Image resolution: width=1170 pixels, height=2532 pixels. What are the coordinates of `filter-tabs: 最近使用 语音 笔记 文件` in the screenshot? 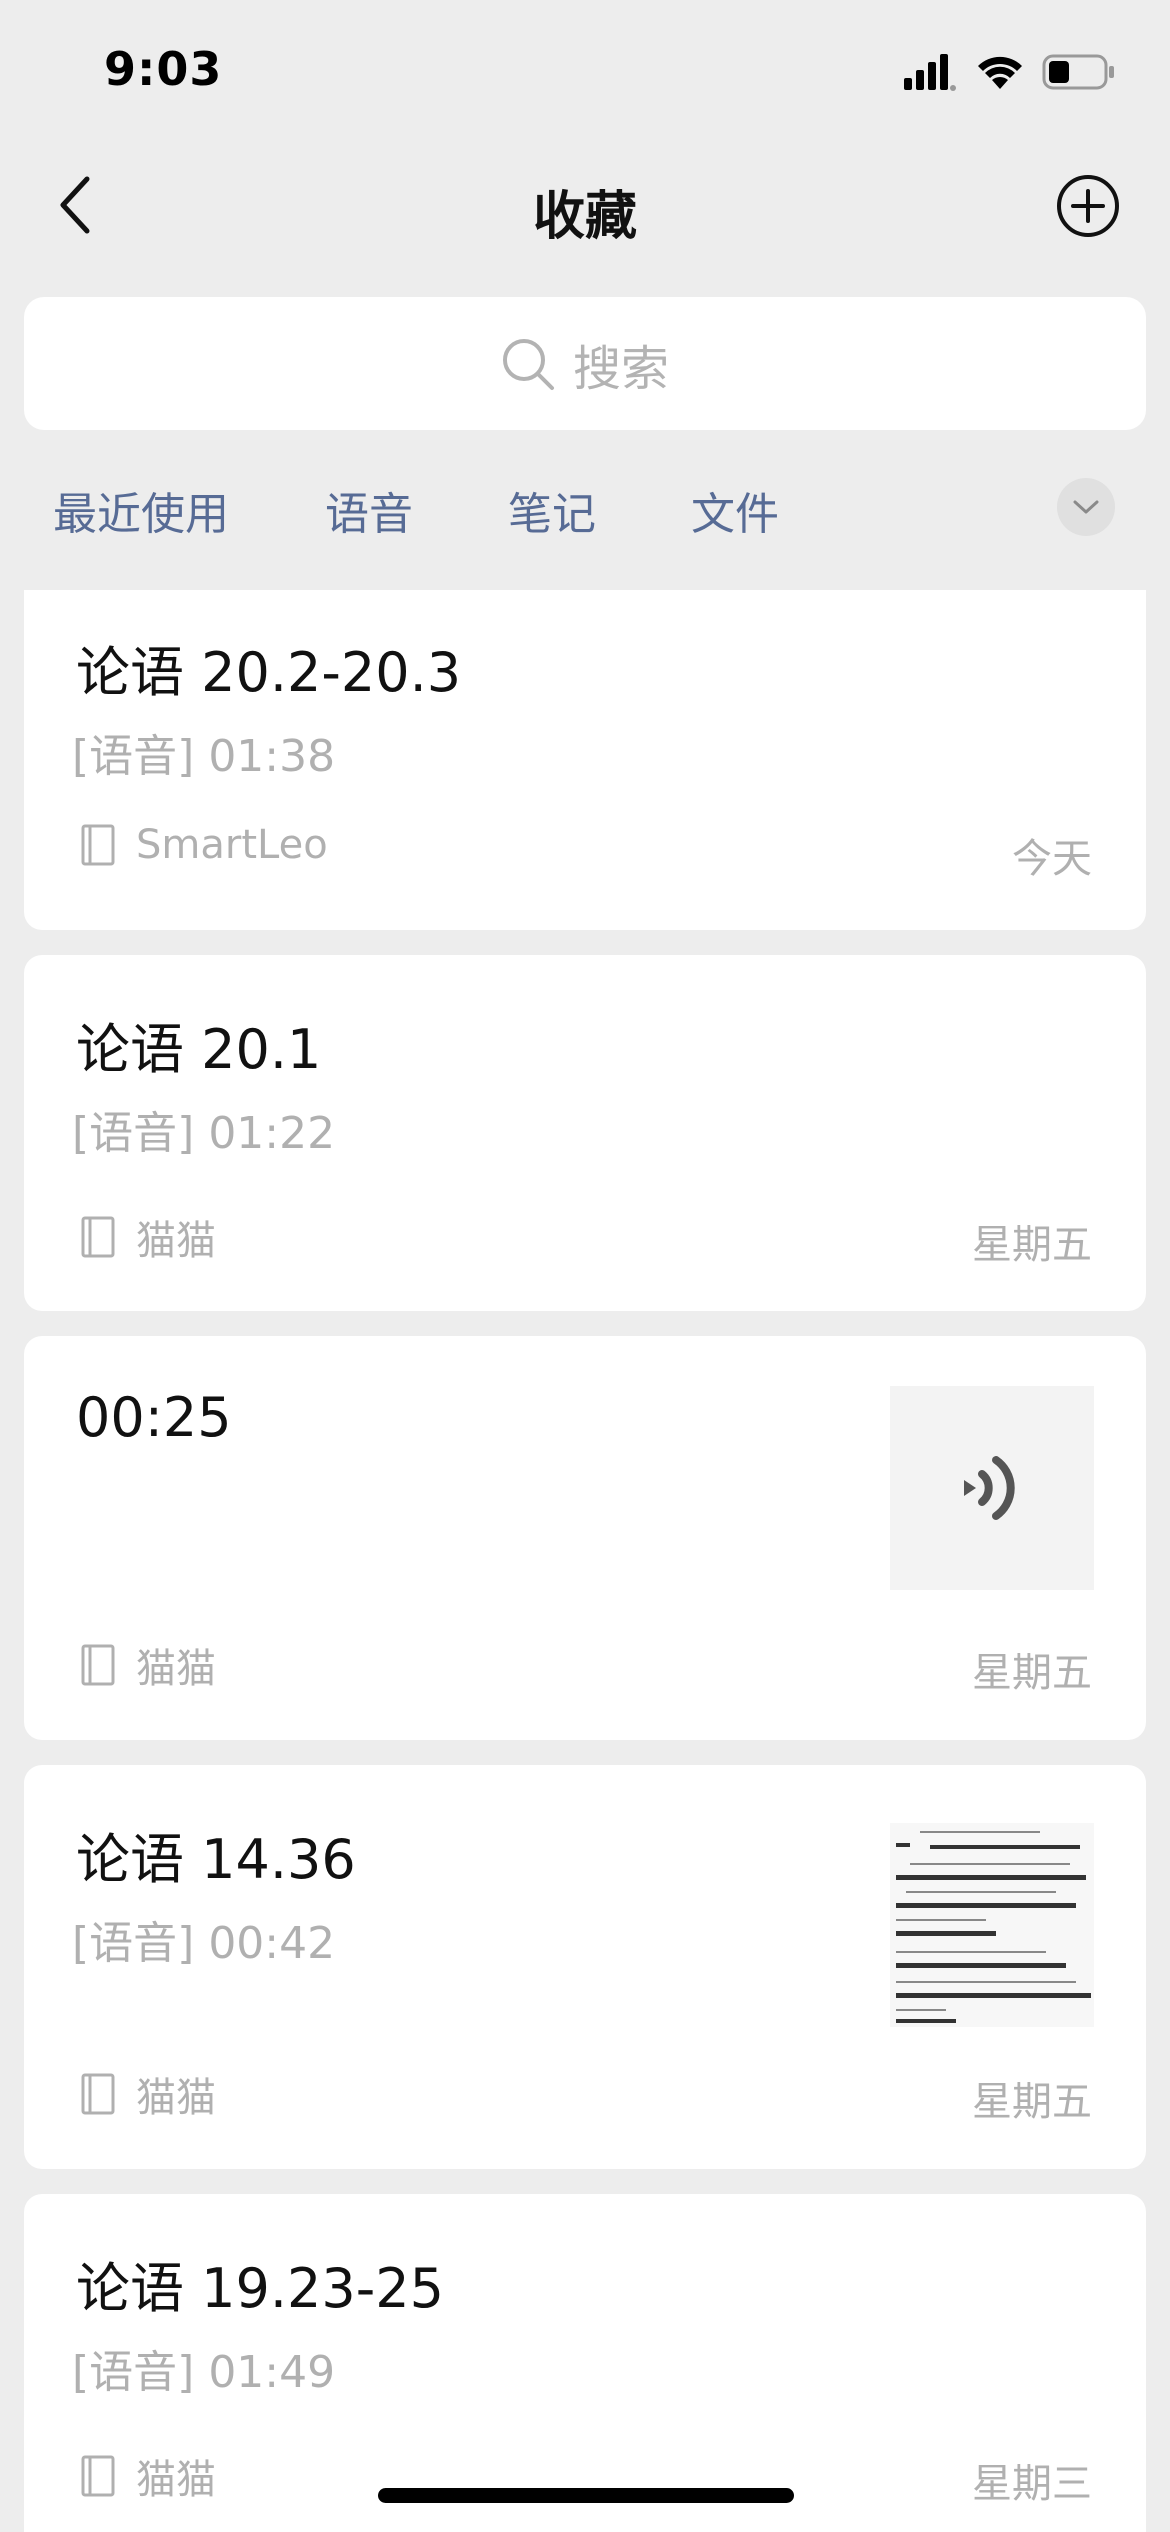 It's located at (585, 510).